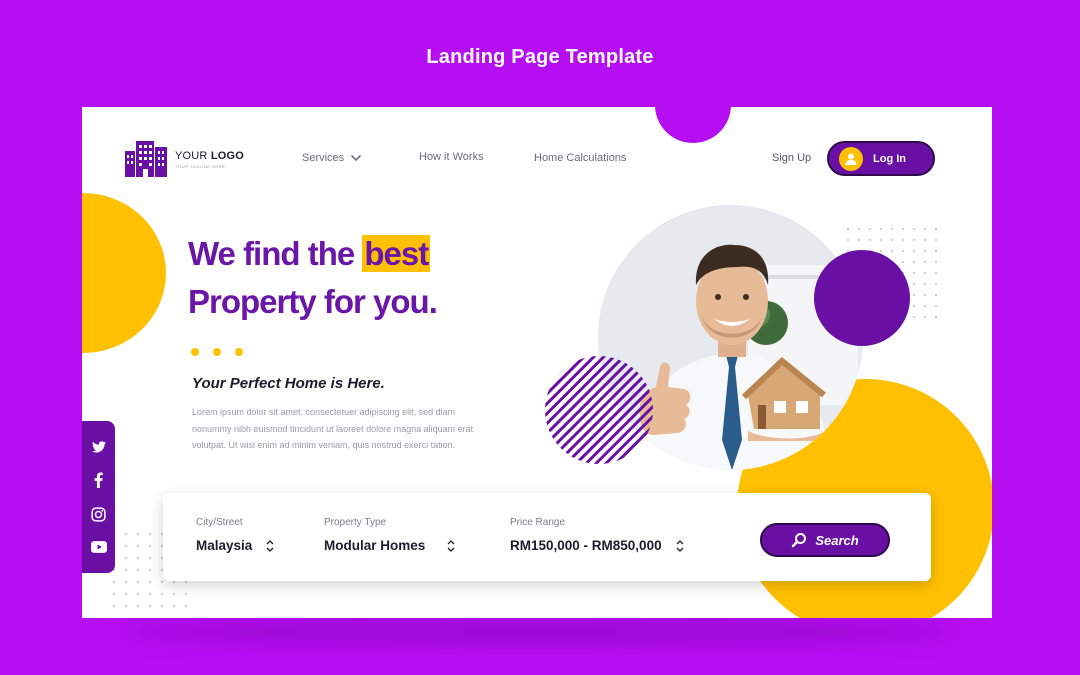  What do you see at coordinates (124, 273) in the screenshot?
I see `yellow-circle-left` at bounding box center [124, 273].